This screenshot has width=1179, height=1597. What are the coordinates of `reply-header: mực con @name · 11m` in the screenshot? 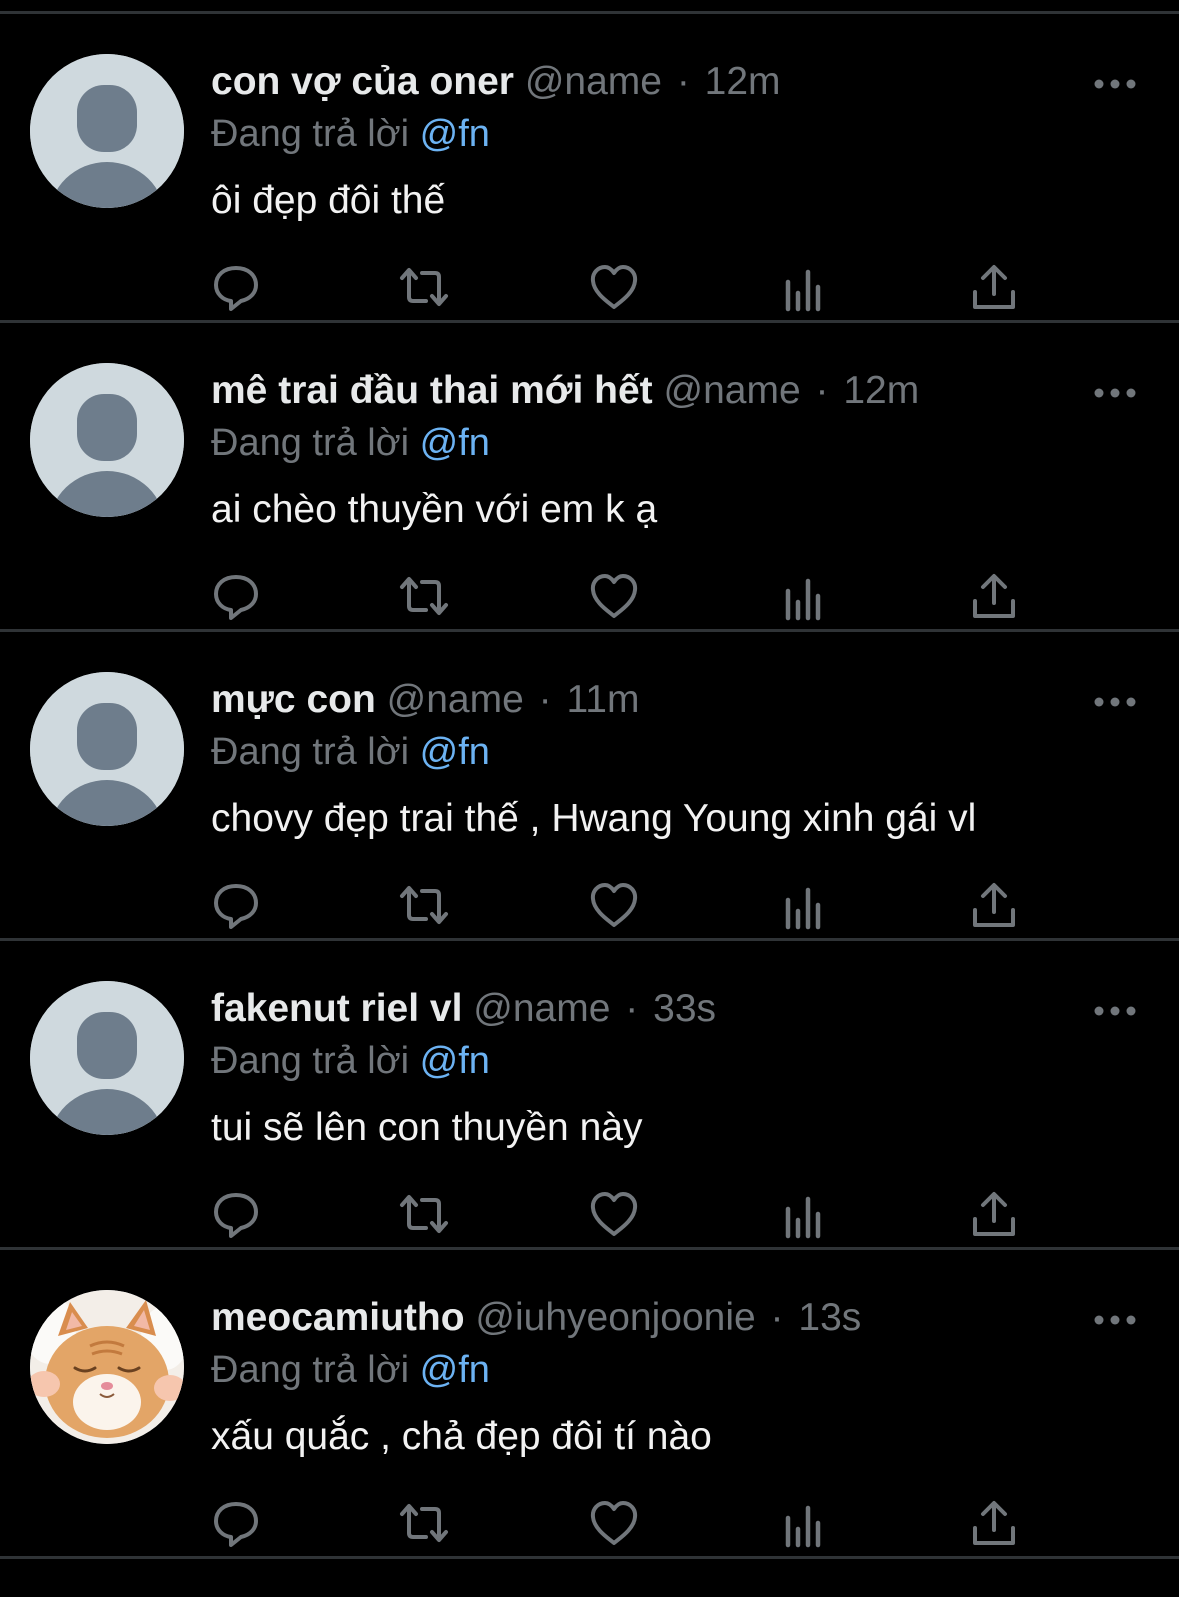 It's located at (425, 700).